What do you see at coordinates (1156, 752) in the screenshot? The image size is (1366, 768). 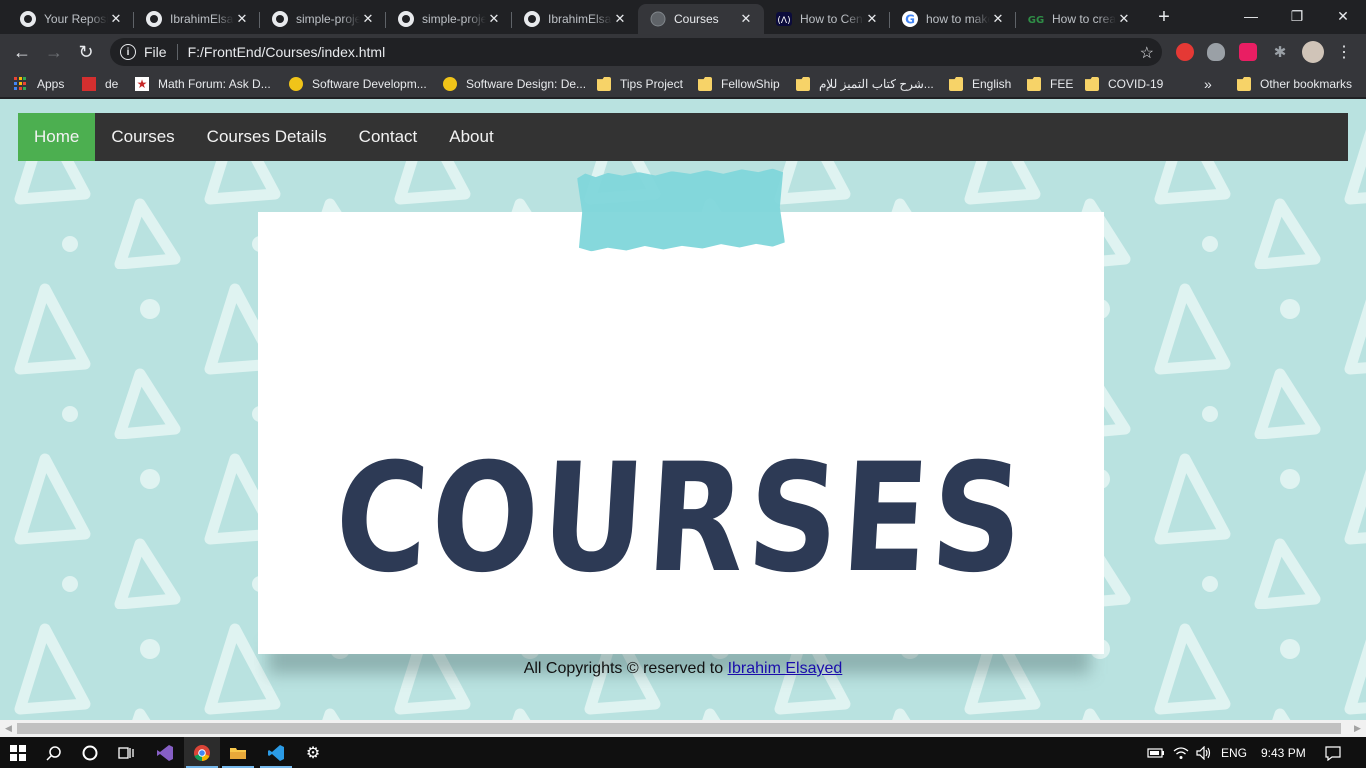 I see `battery-icon` at bounding box center [1156, 752].